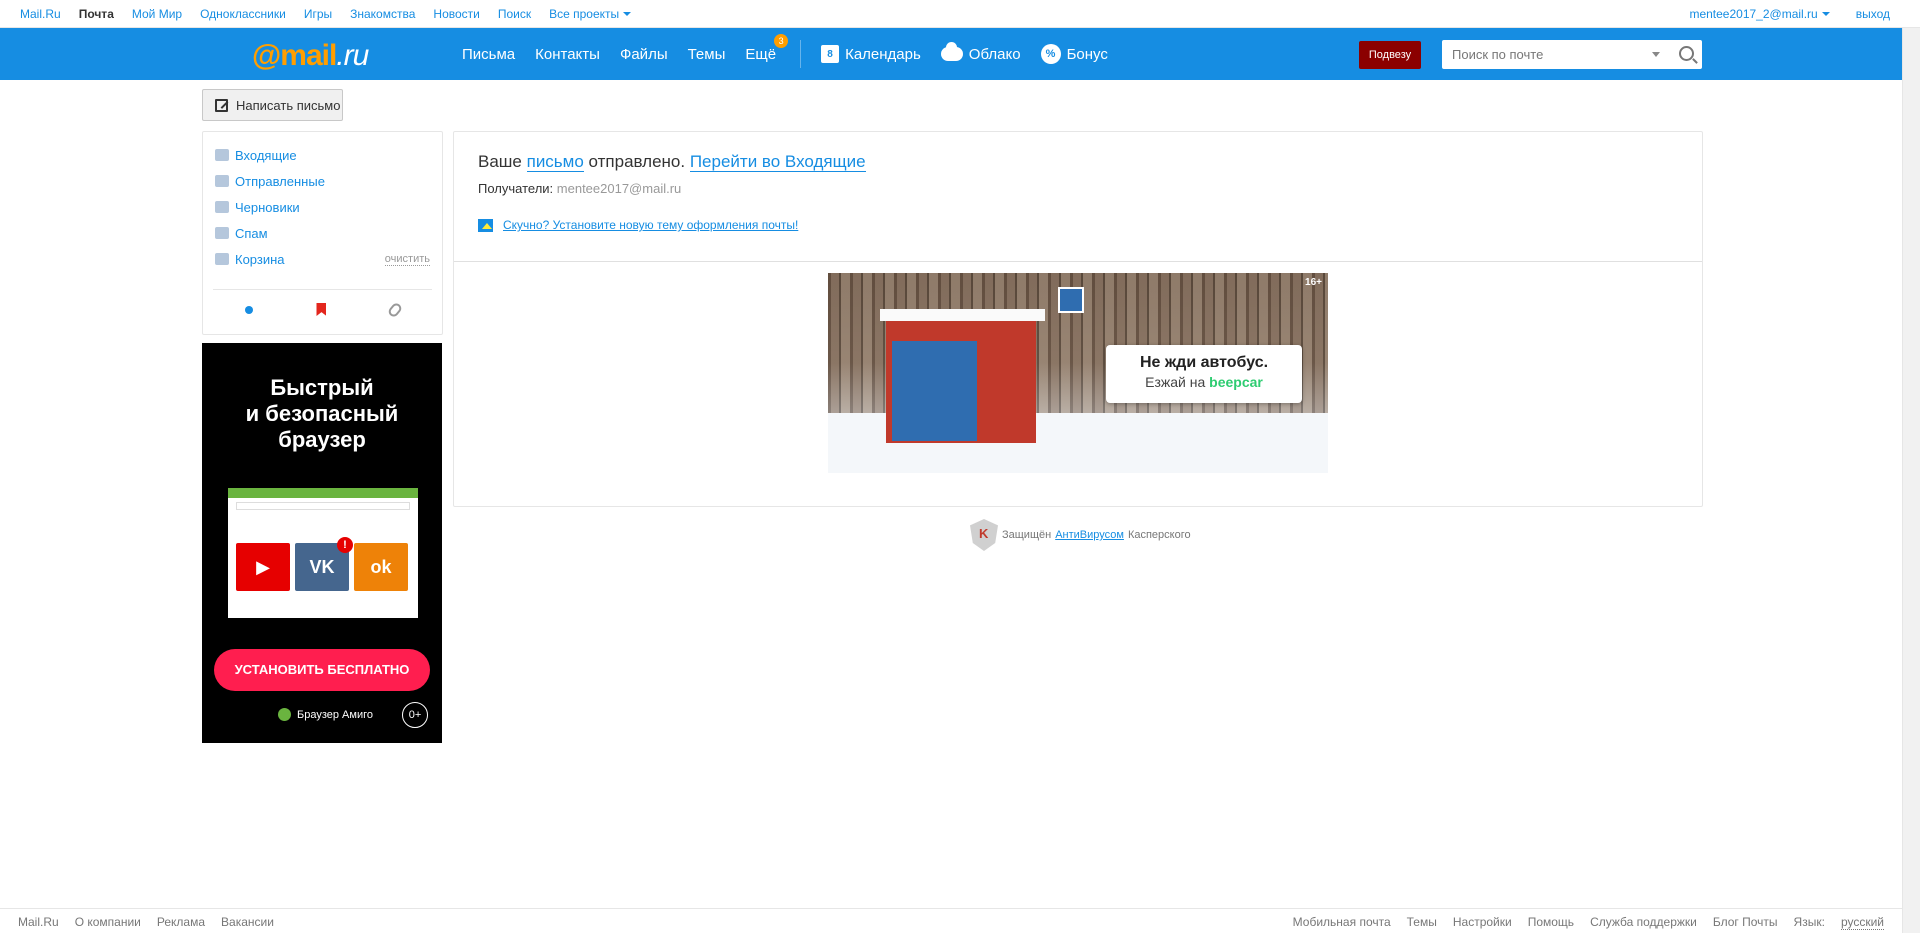 This screenshot has width=1920, height=935. I want to click on mail-search, so click(1572, 54).